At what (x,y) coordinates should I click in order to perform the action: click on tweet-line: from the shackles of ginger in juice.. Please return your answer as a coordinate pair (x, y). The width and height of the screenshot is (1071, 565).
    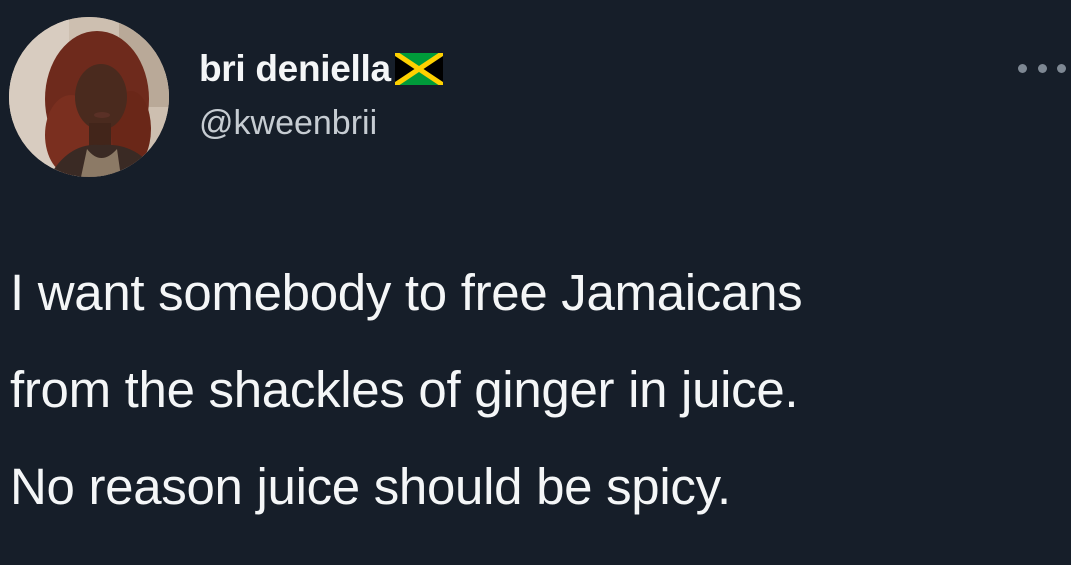
    Looking at the image, I should click on (404, 389).